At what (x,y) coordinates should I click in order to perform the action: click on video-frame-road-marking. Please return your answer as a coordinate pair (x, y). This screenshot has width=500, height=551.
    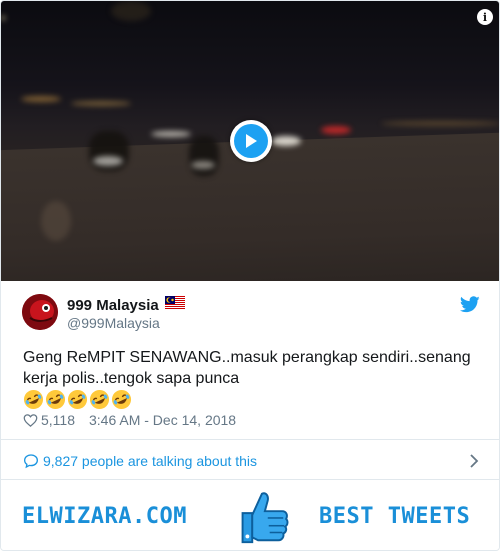
    Looking at the image, I should click on (56, 221).